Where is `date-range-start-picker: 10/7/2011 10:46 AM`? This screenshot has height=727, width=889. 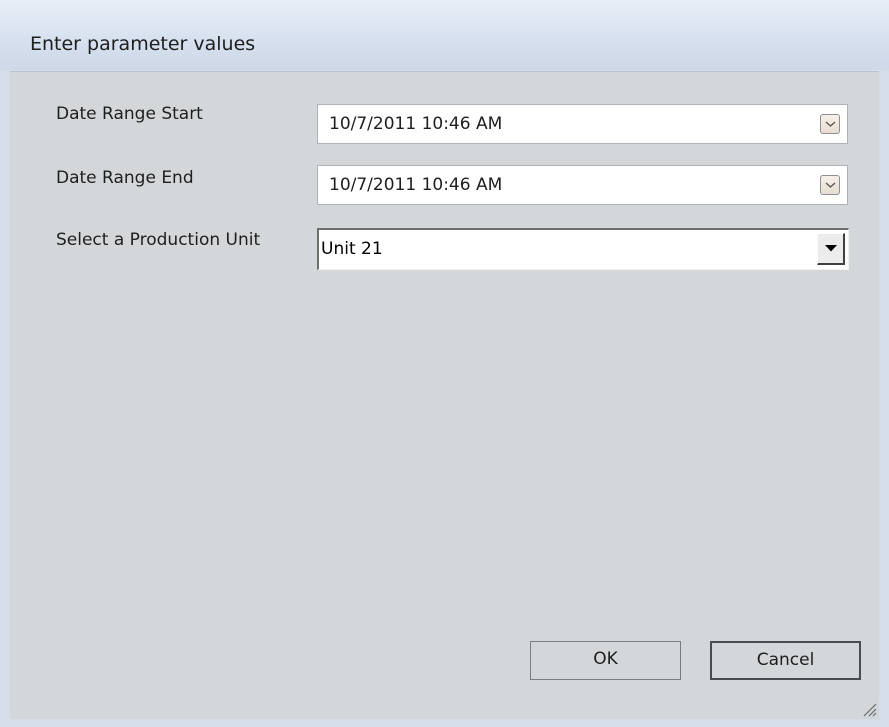 date-range-start-picker: 10/7/2011 10:46 AM is located at coordinates (582, 124).